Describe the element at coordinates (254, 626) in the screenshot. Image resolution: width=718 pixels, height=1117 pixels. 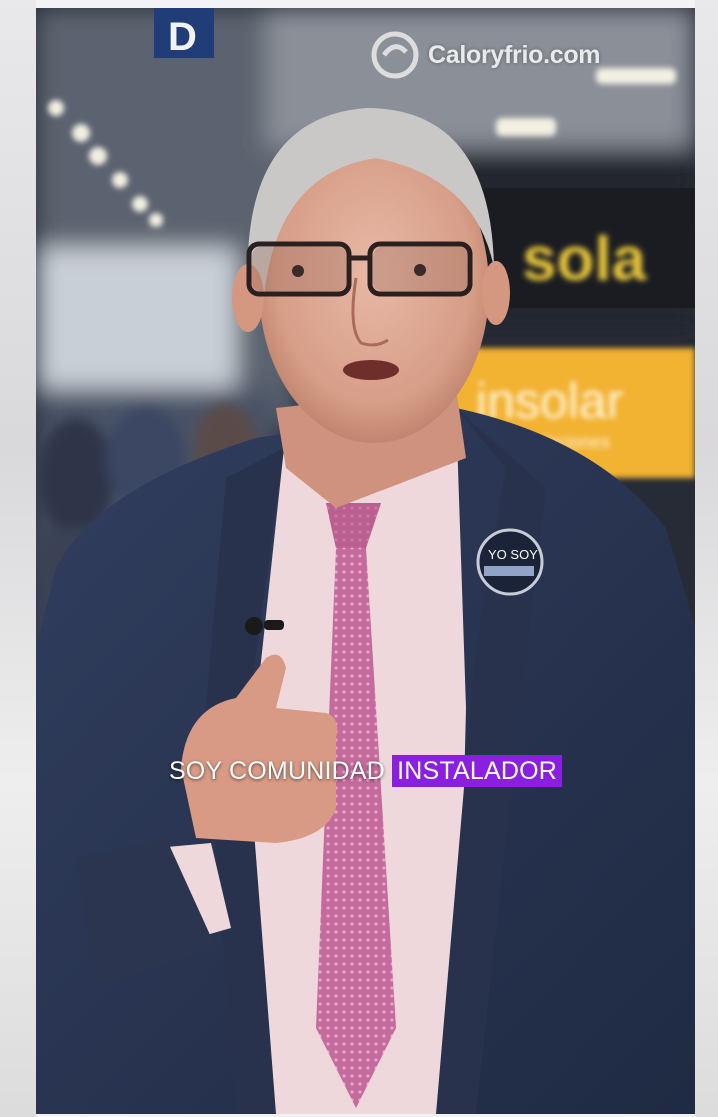
I see `lapel-microphone` at that location.